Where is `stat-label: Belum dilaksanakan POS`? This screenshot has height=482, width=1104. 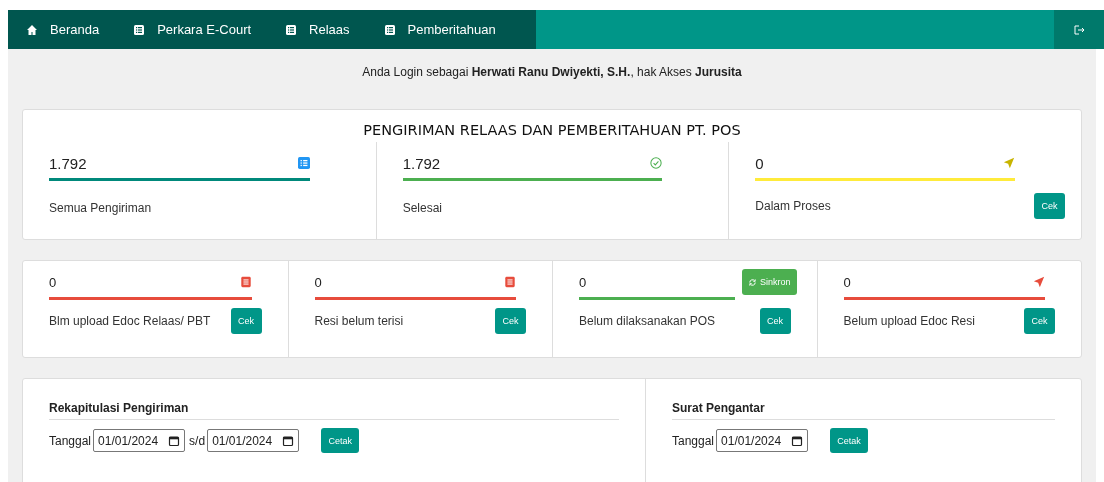 stat-label: Belum dilaksanakan POS is located at coordinates (647, 320).